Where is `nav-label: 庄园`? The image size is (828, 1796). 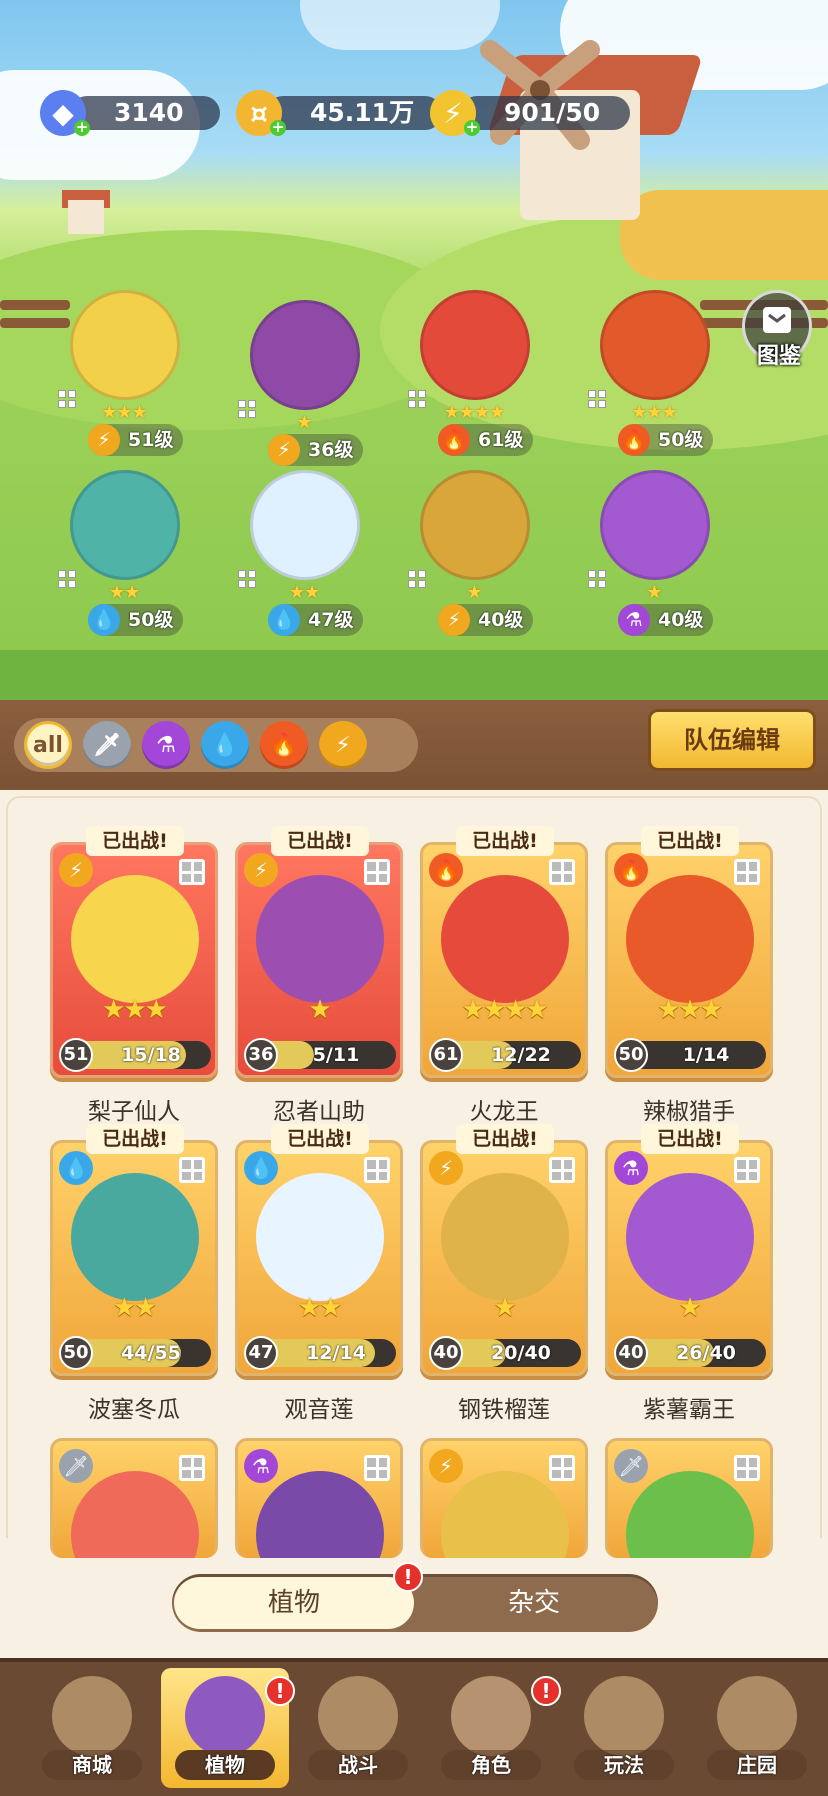
nav-label: 庄园 is located at coordinates (757, 1765).